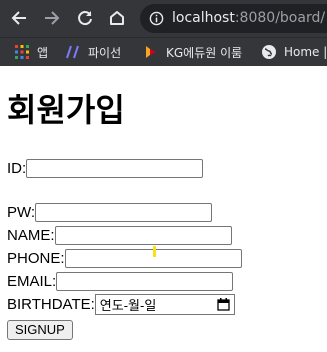  I want to click on bookmark-kg: KG에듀원 이룸, so click(192, 52).